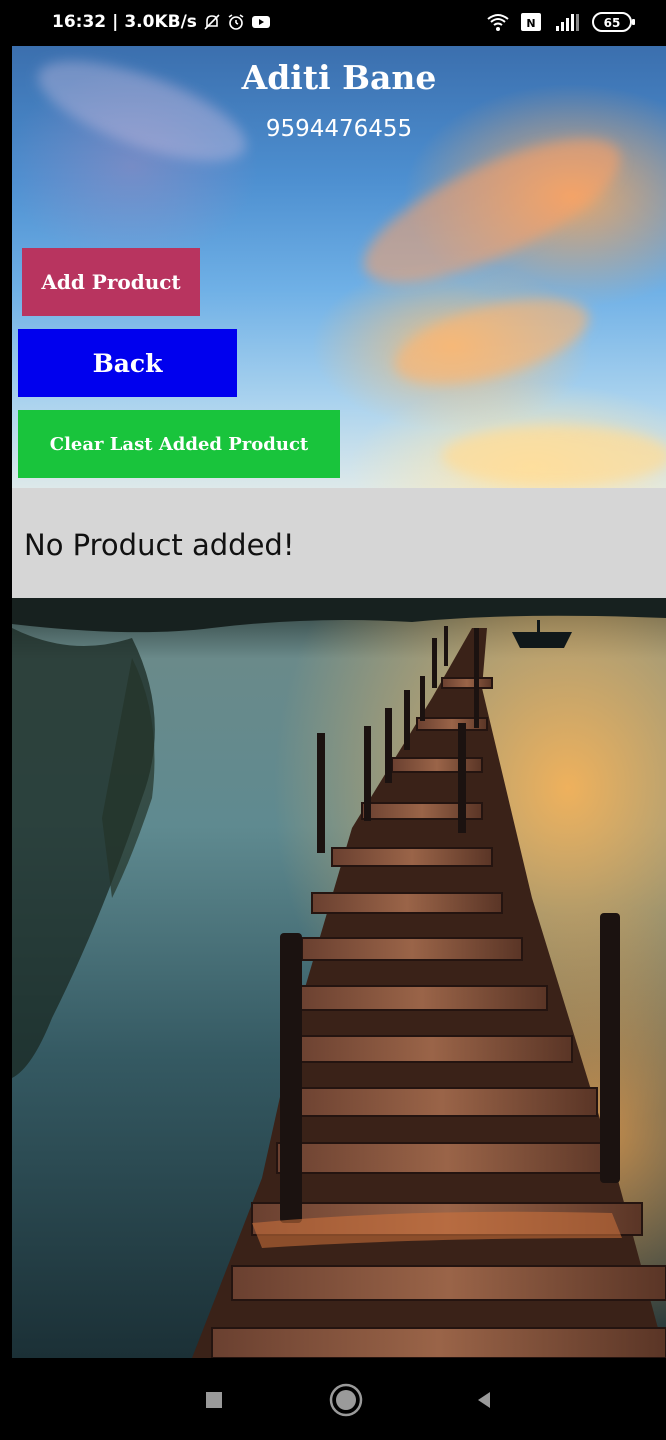 The image size is (666, 1440). Describe the element at coordinates (179, 444) in the screenshot. I see `clear-last-product-button: Clear Last Added Product` at that location.